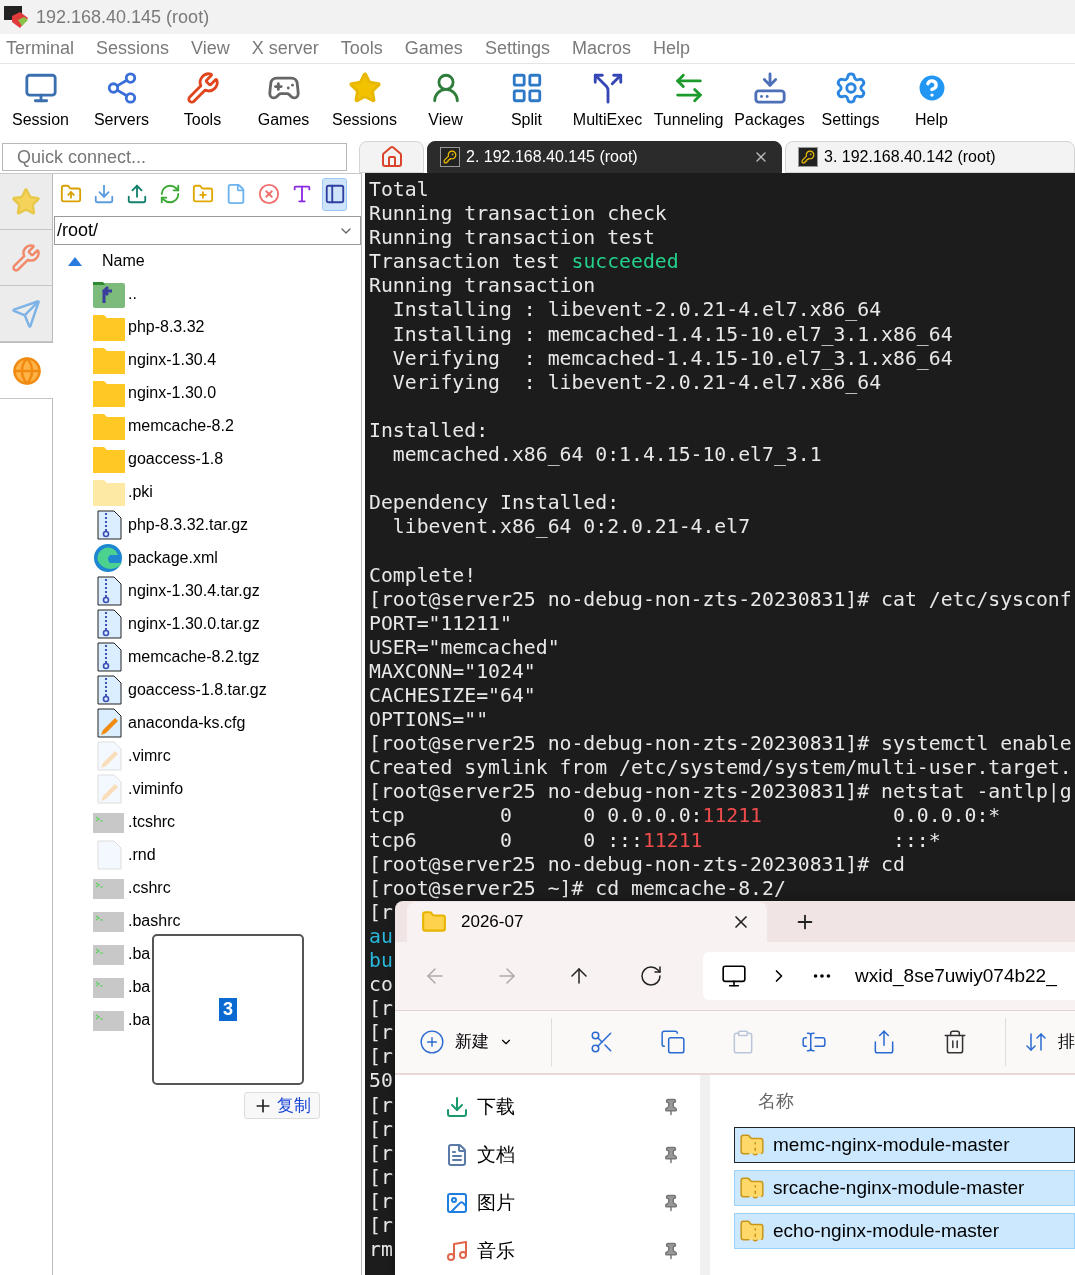  Describe the element at coordinates (26, 370) in the screenshot. I see `side-tab` at that location.